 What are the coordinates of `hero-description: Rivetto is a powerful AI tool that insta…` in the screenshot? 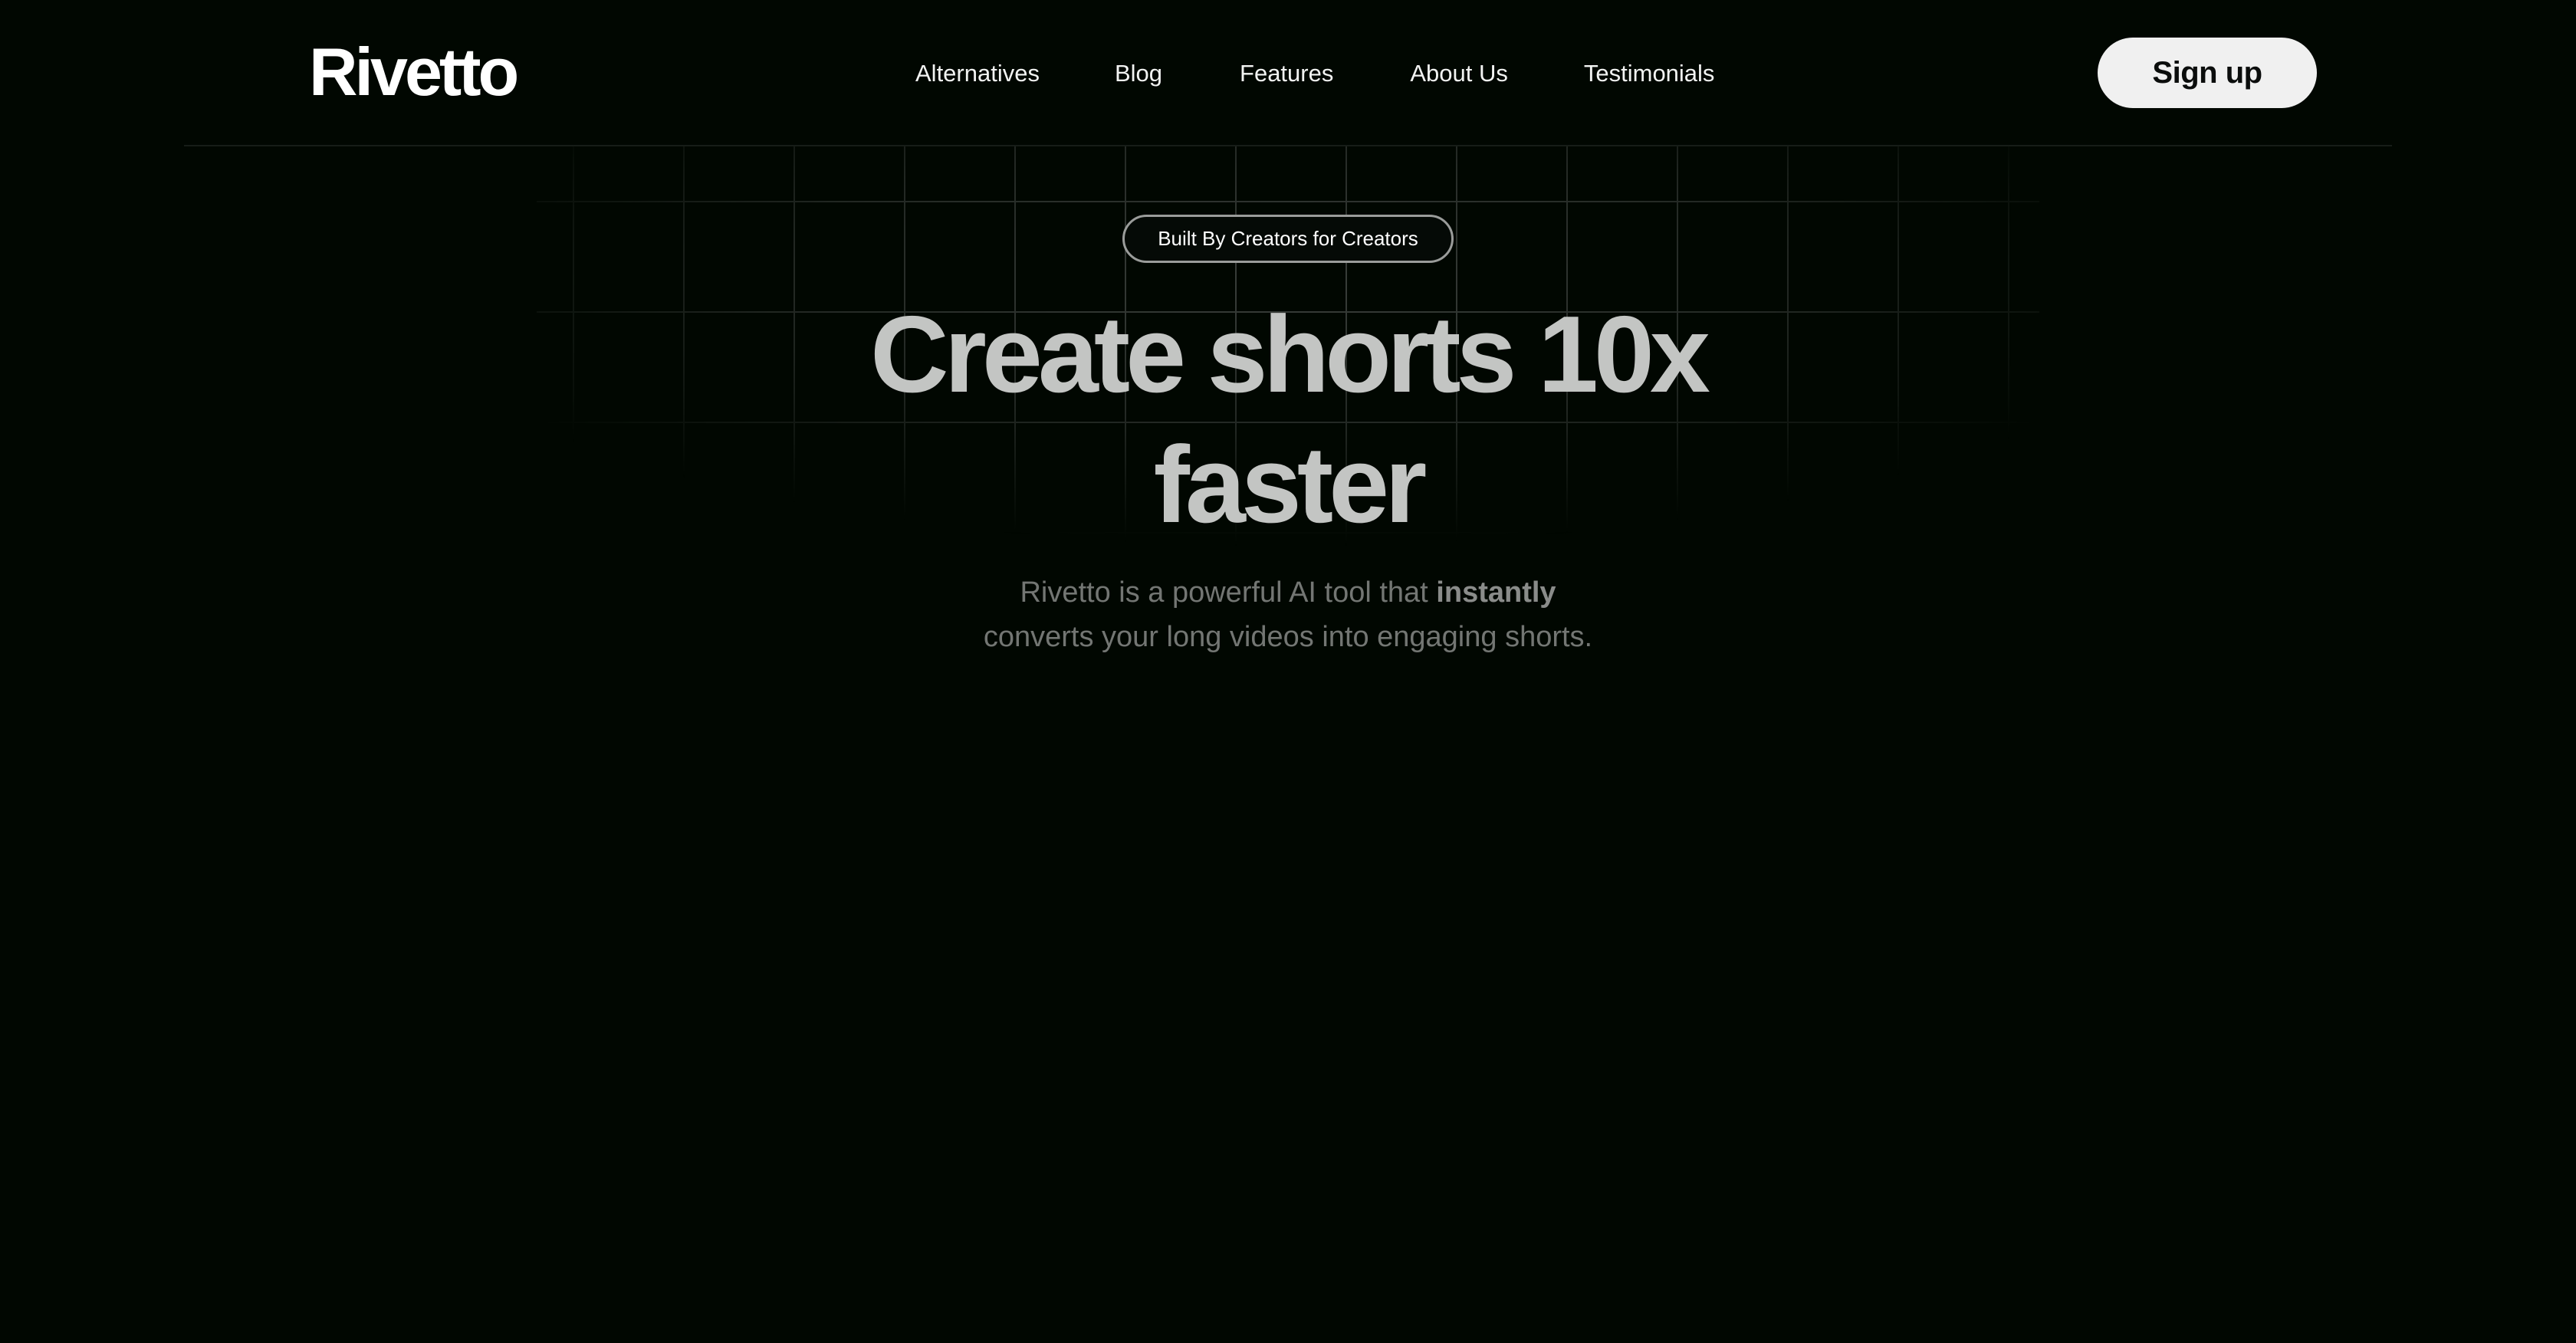 It's located at (1288, 614).